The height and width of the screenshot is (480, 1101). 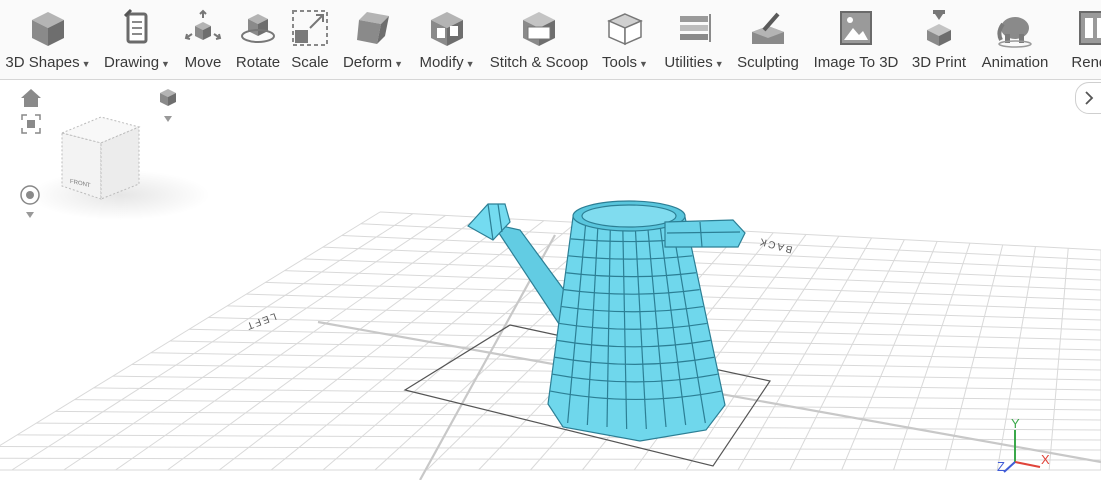 What do you see at coordinates (1015, 423) in the screenshot?
I see `axis-y-label: Y` at bounding box center [1015, 423].